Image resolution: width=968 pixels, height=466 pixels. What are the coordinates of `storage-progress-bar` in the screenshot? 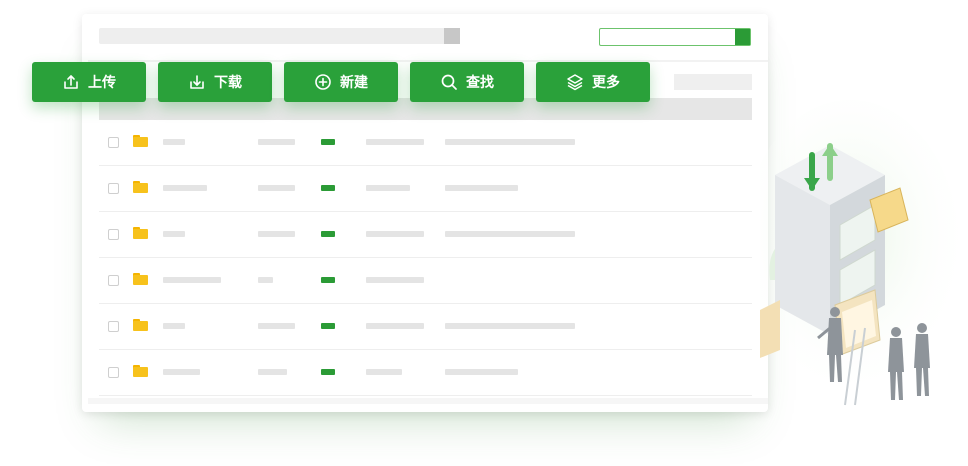 It's located at (675, 37).